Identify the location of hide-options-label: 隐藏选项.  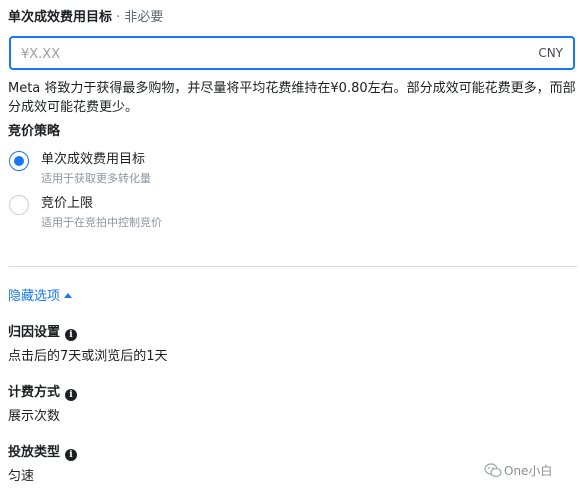
(34, 296).